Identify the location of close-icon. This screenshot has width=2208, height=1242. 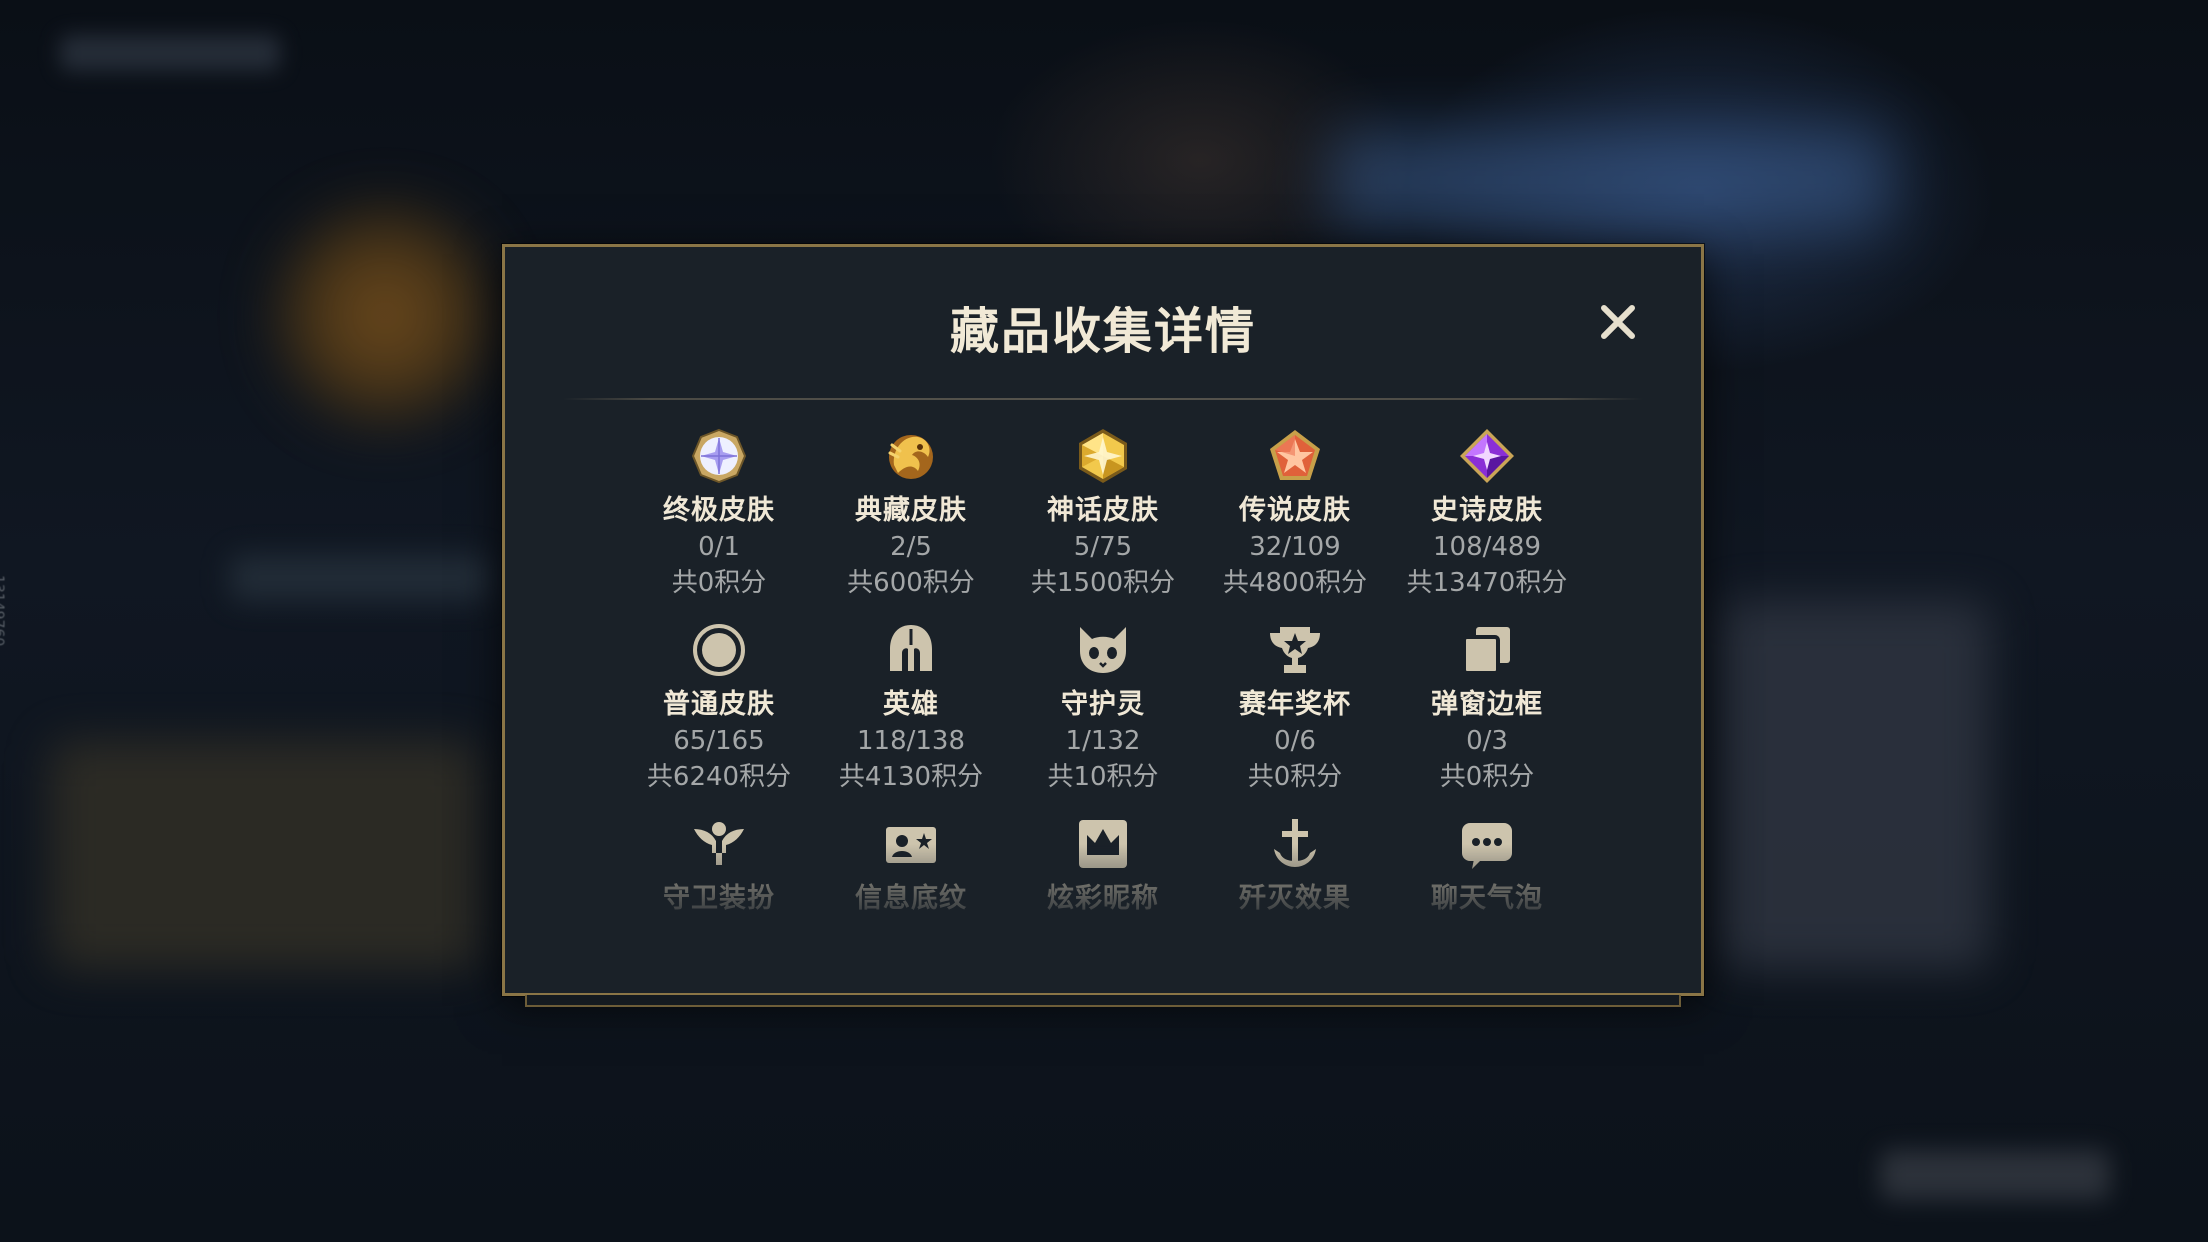
(1618, 322).